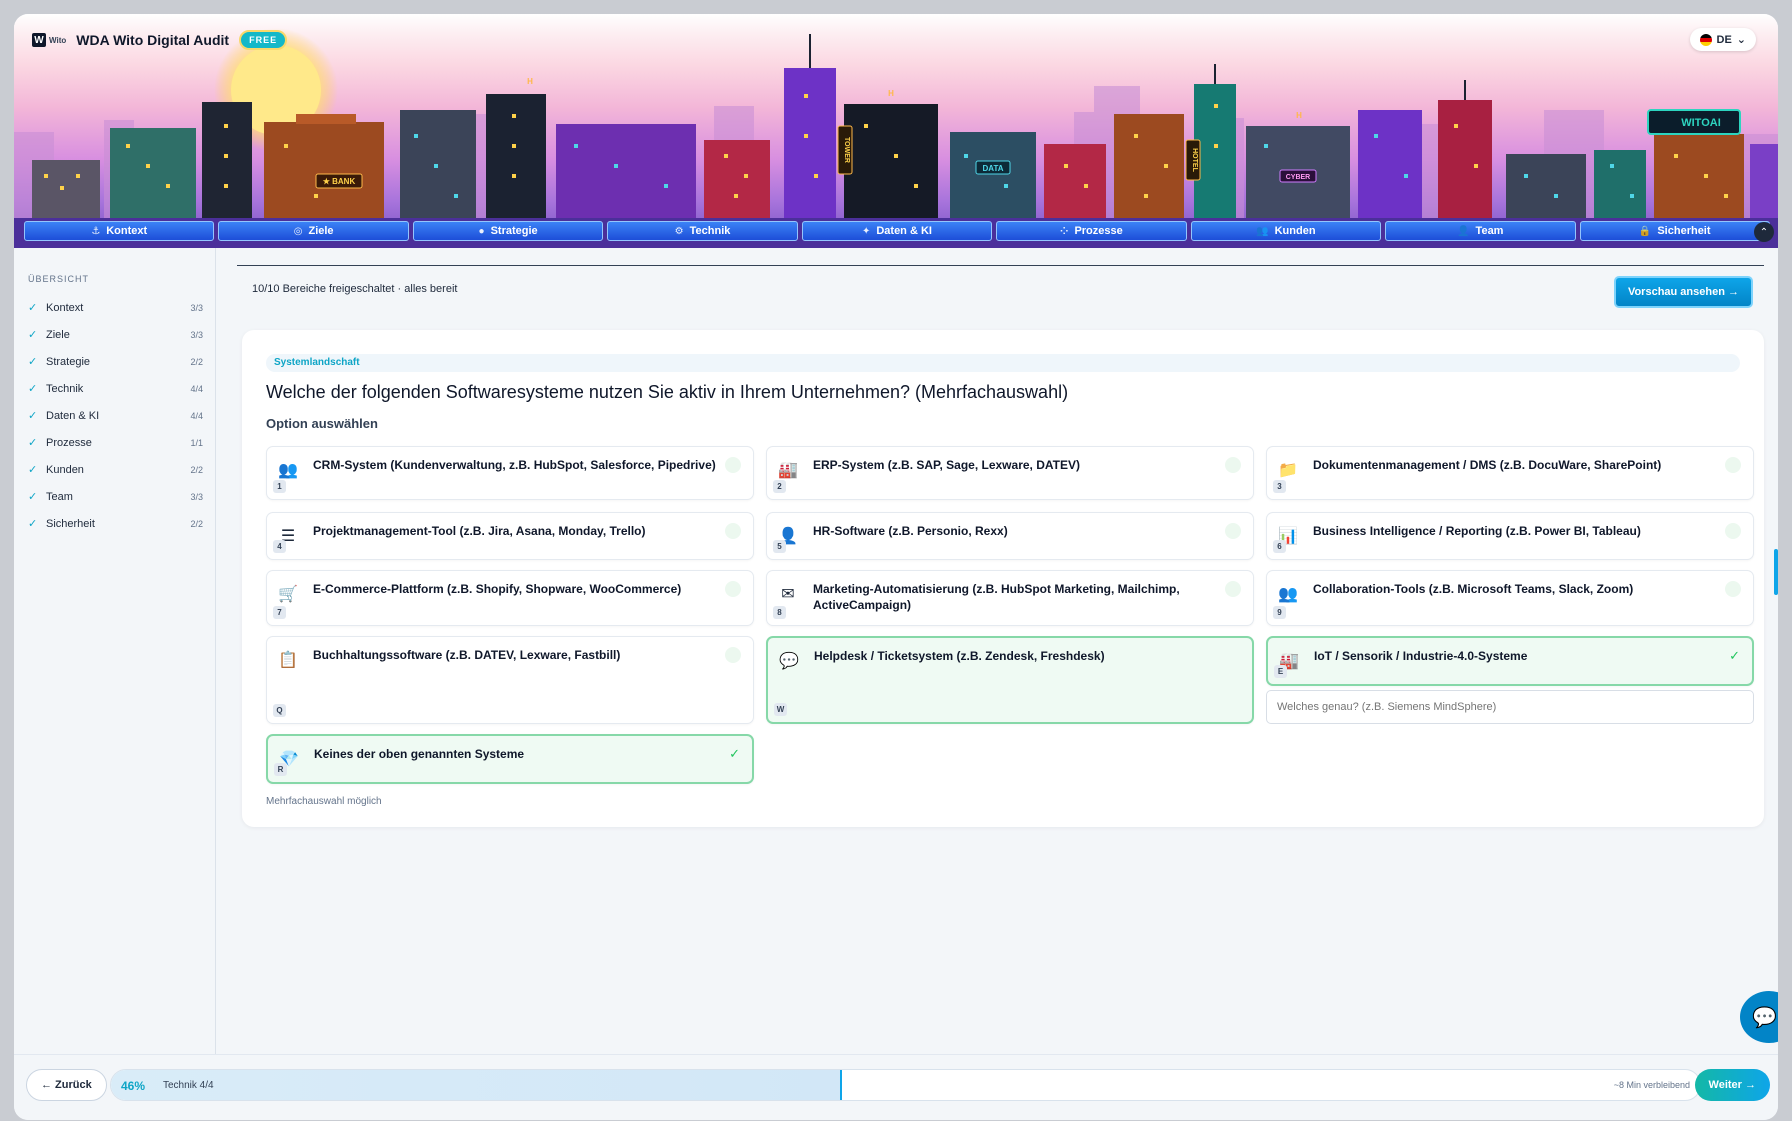 This screenshot has height=1121, width=1792. Describe the element at coordinates (324, 801) in the screenshot. I see `multi-select-hint: Mehrfachauswahl möglich` at that location.